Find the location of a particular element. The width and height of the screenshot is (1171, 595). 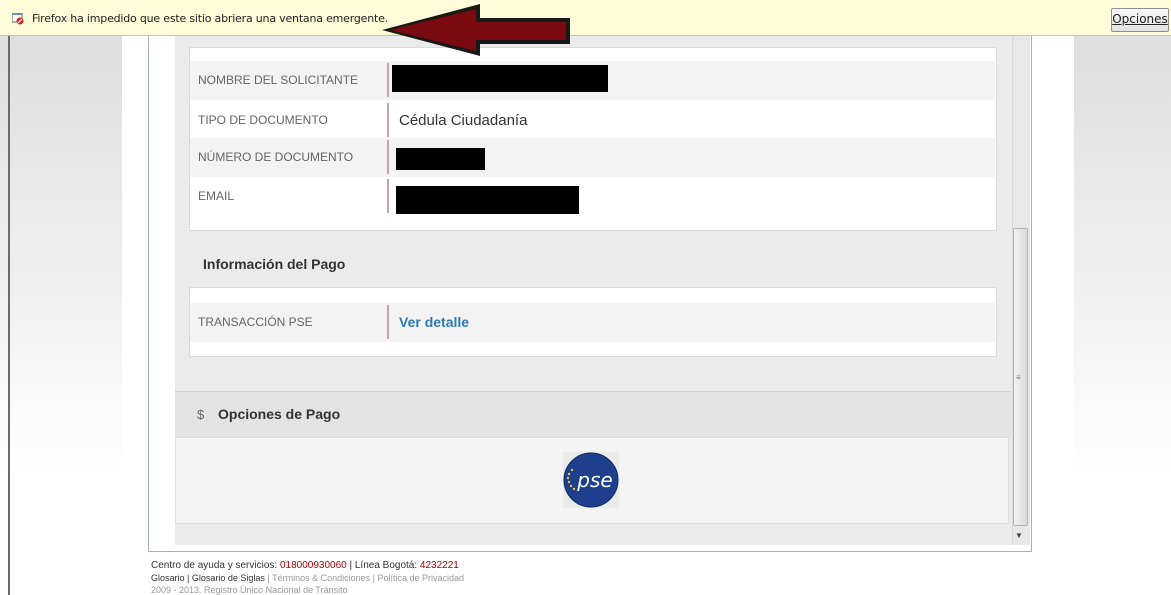

table-row: TIPO DE DOCUMENTO Cédula Ciudadanía is located at coordinates (592, 120).